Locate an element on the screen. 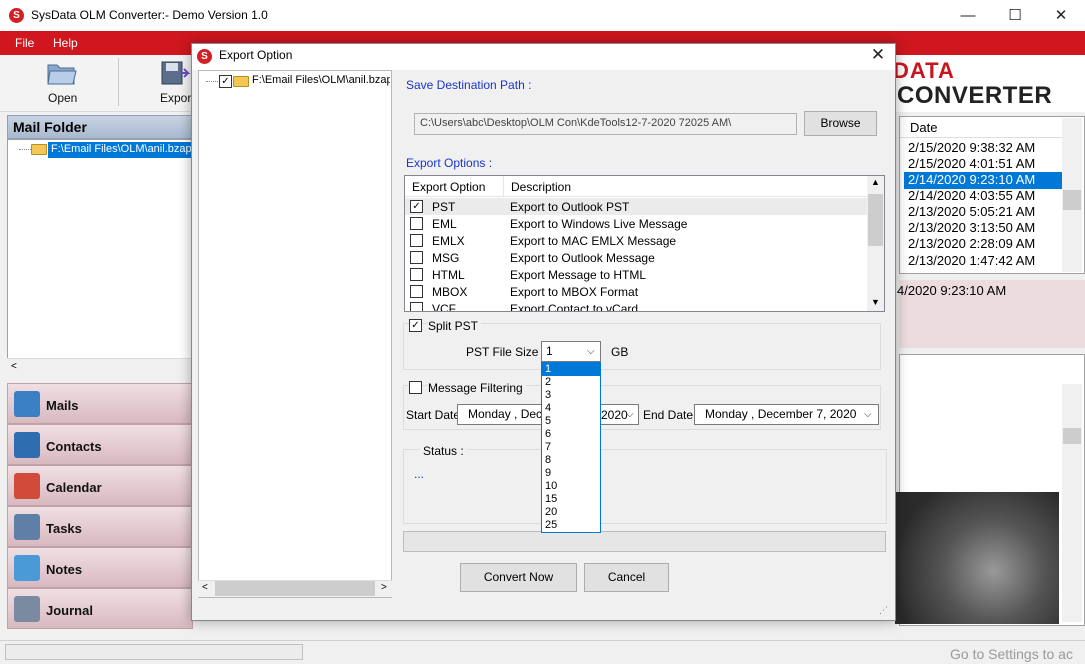 The height and width of the screenshot is (664, 1085). close-button: ✕ is located at coordinates (1061, 15).